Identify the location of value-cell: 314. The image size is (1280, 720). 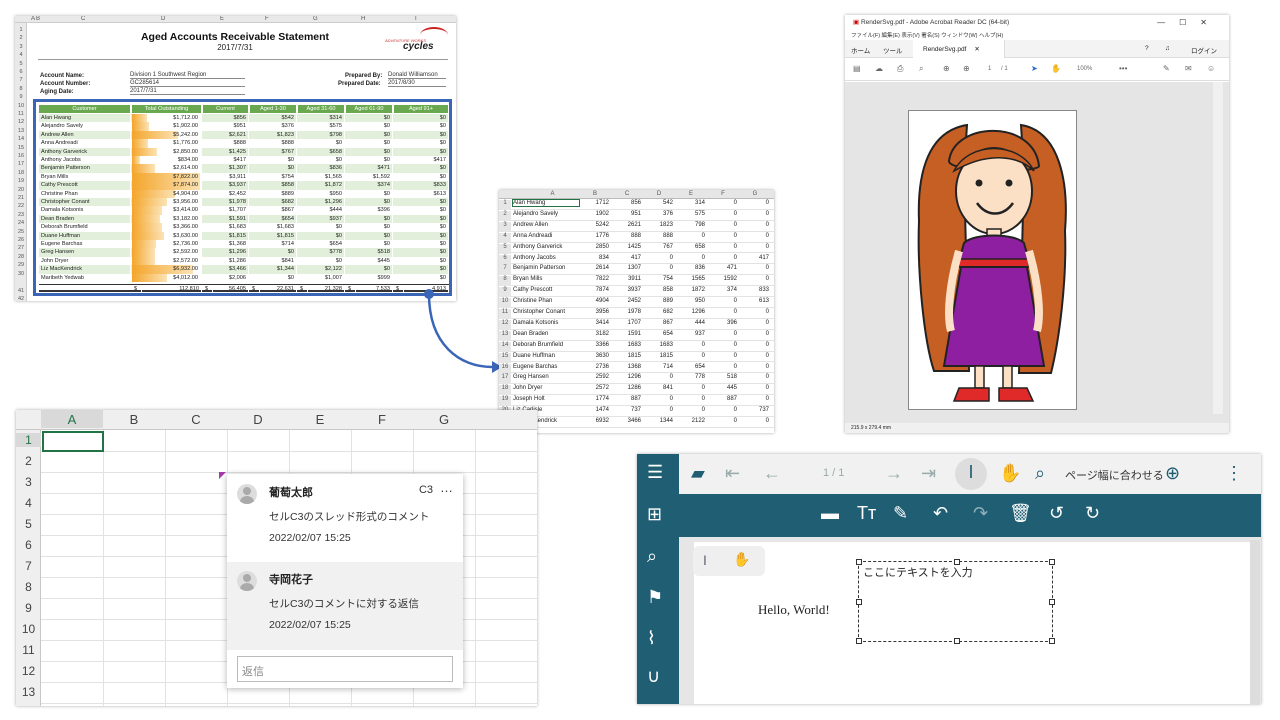
(690, 203).